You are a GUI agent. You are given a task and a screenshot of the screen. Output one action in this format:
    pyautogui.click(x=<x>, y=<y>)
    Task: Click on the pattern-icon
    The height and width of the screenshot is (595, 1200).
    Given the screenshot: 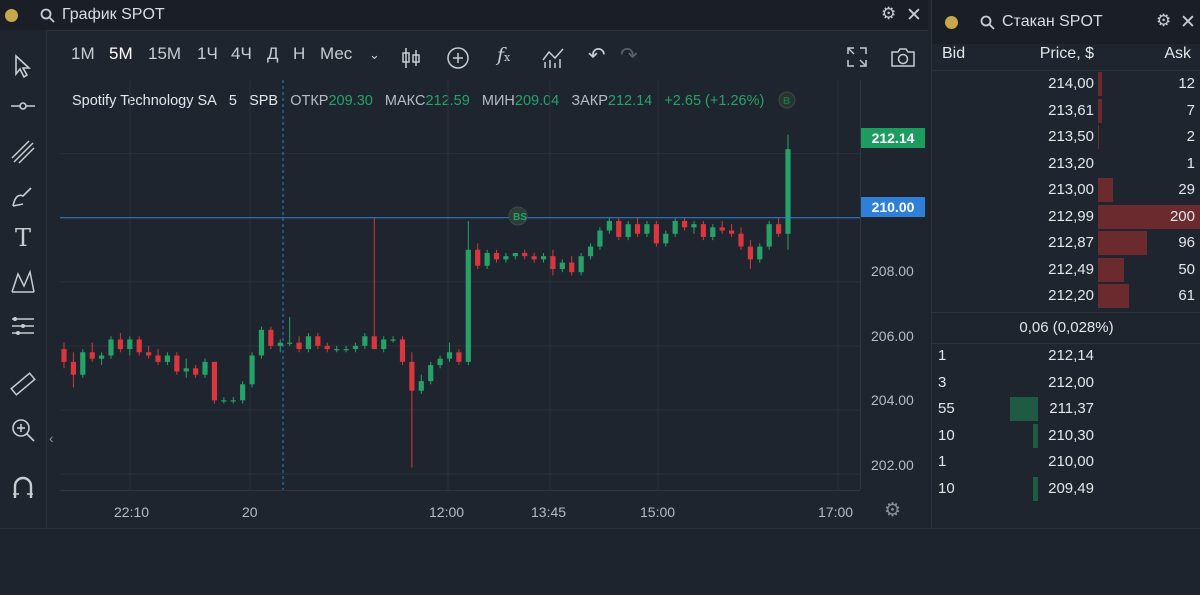 What is the action you would take?
    pyautogui.click(x=23, y=282)
    